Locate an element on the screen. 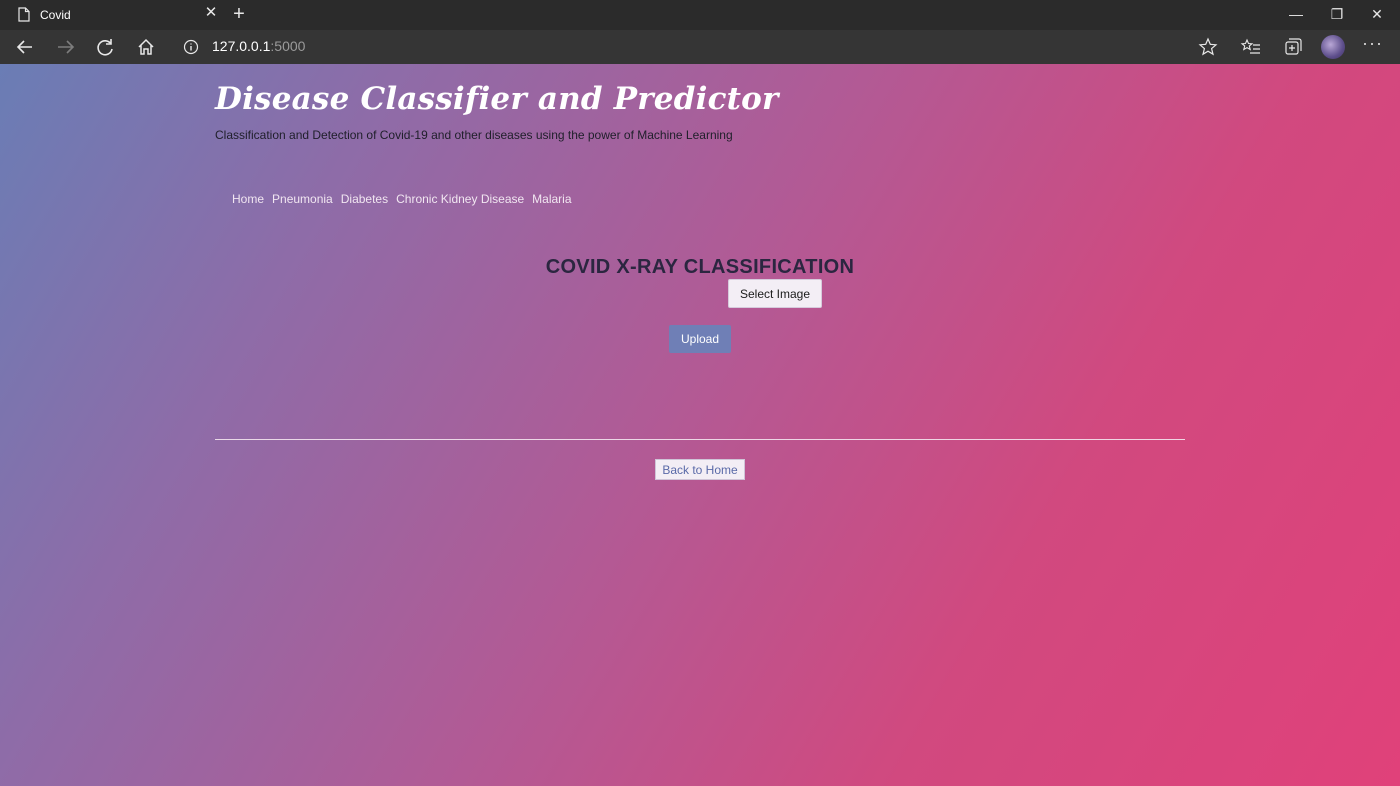  address-port: :5000 is located at coordinates (288, 46).